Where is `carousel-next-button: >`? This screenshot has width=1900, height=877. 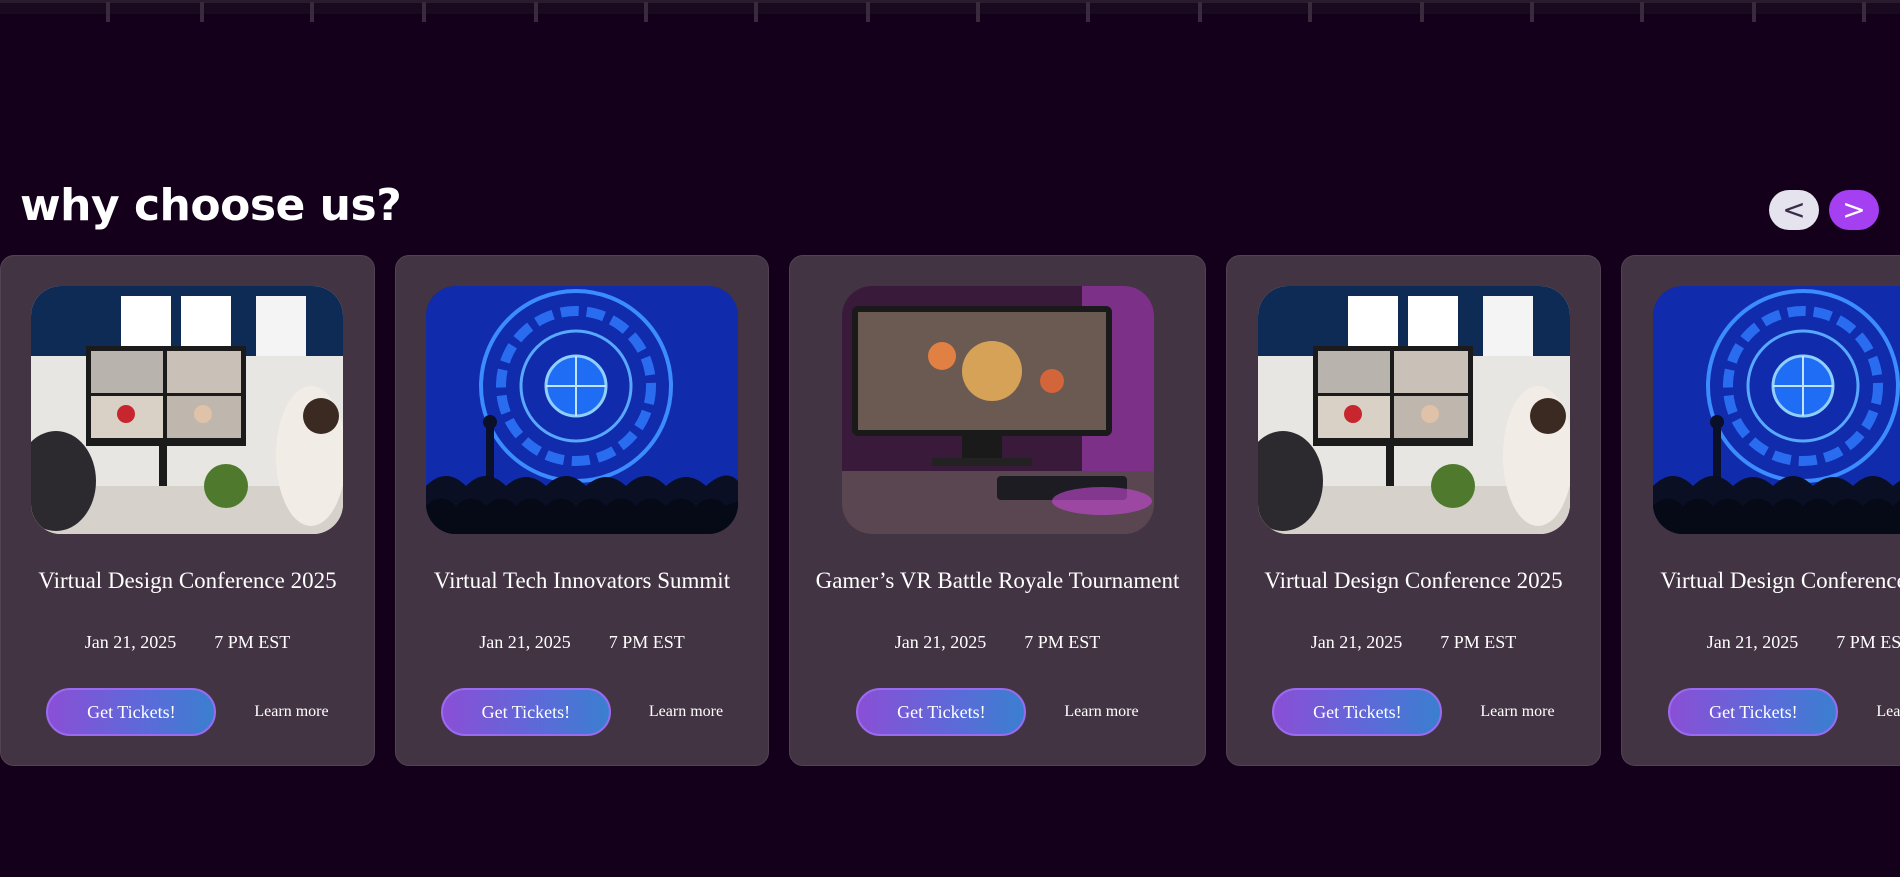 carousel-next-button: > is located at coordinates (1854, 210).